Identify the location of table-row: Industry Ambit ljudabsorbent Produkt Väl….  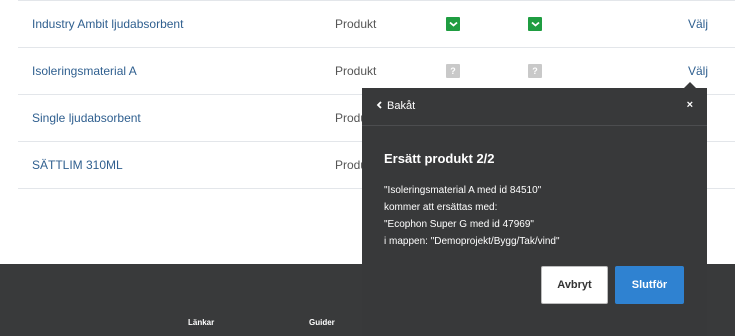
(376, 24).